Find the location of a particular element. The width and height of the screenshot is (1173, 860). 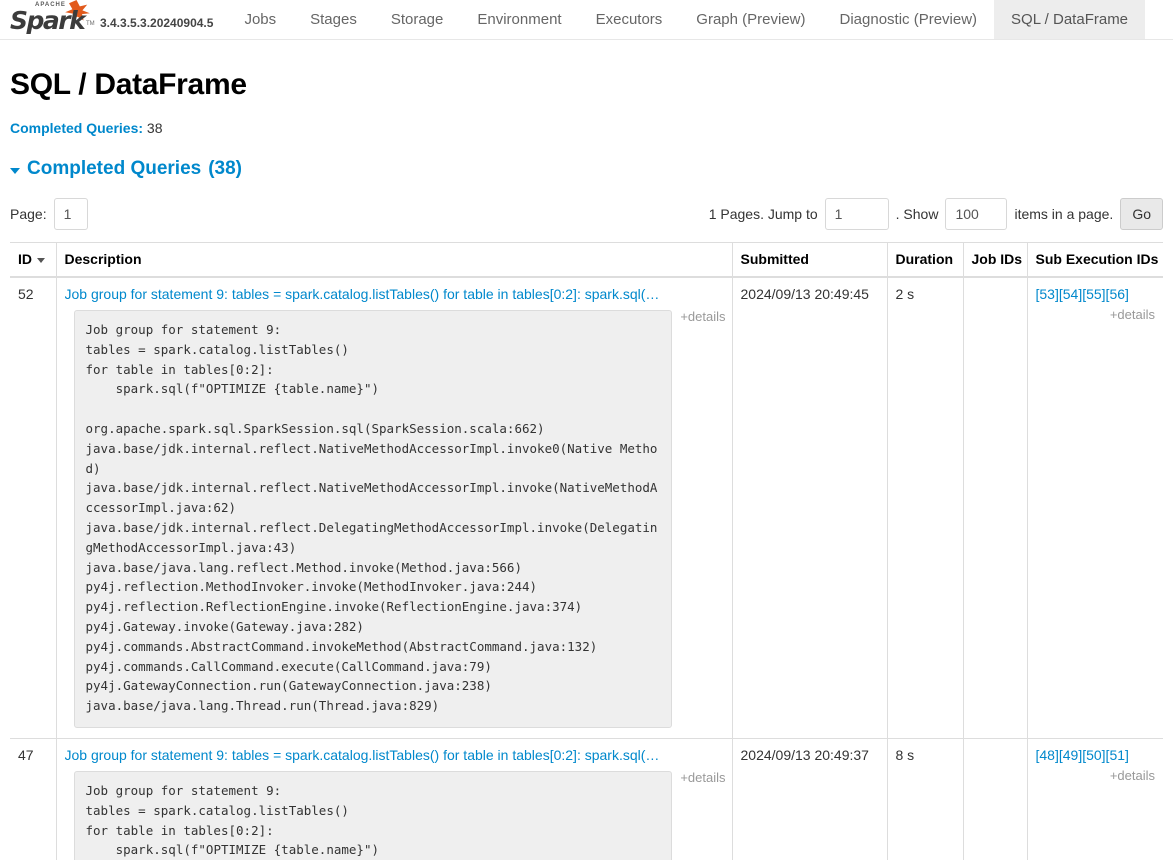

tab-jobs: Jobs is located at coordinates (260, 19).